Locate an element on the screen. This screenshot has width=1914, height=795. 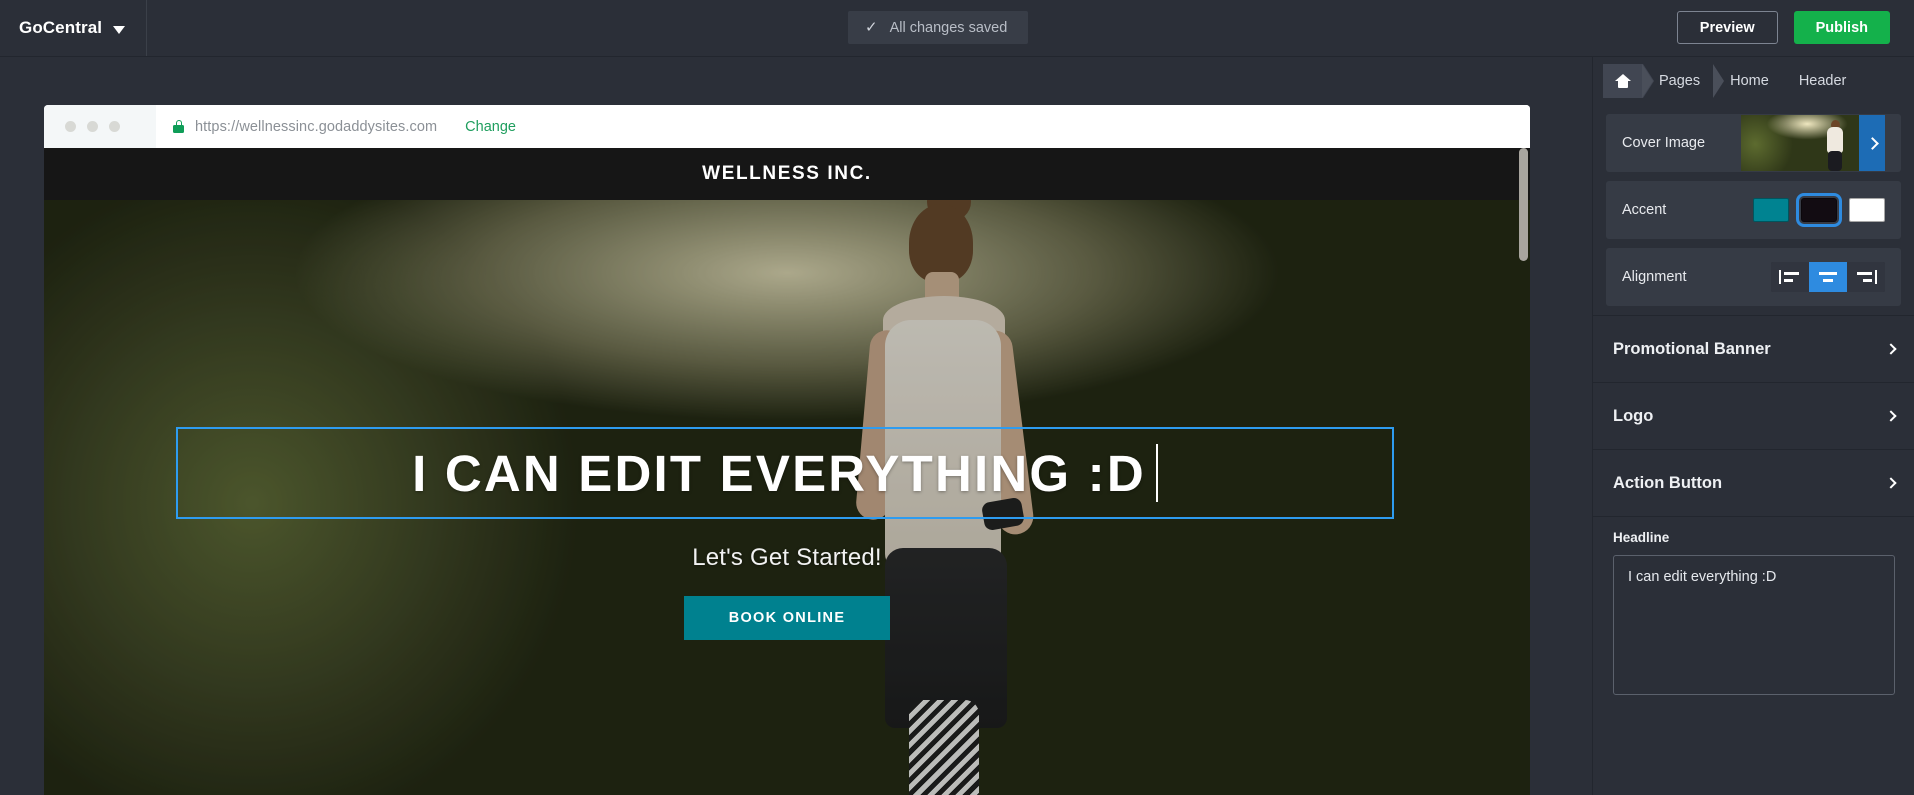
sidebar-item-pages: Pages is located at coordinates (1677, 81).